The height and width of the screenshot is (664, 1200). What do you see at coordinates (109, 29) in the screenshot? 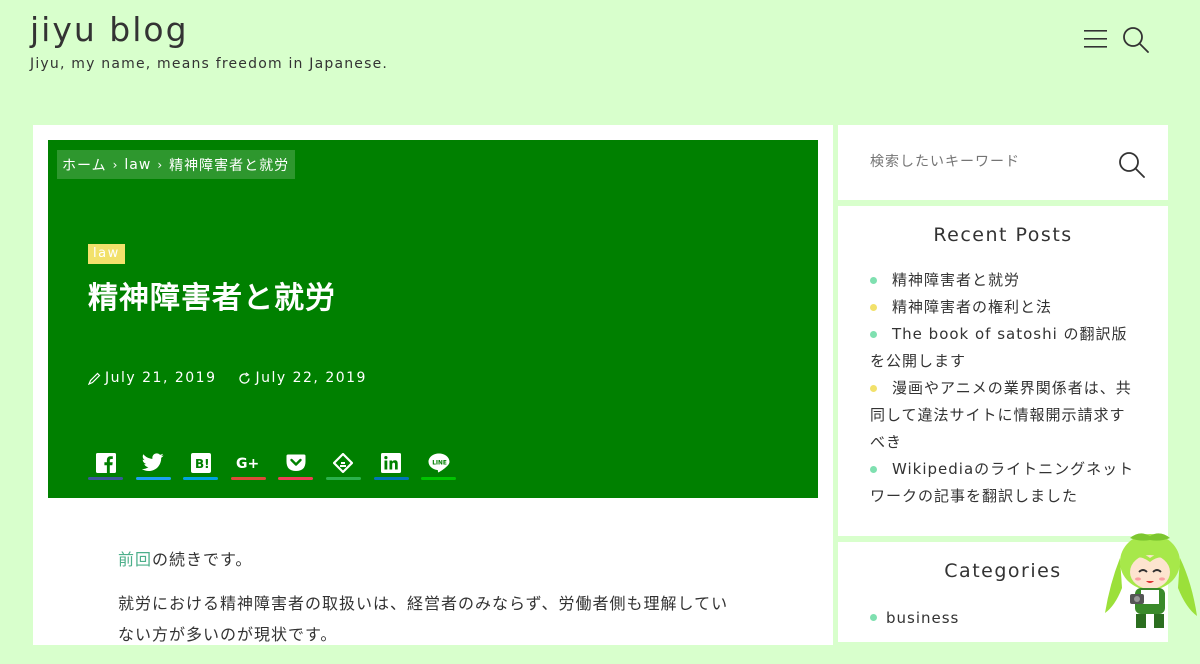
I see `site-title: jiyu blog` at bounding box center [109, 29].